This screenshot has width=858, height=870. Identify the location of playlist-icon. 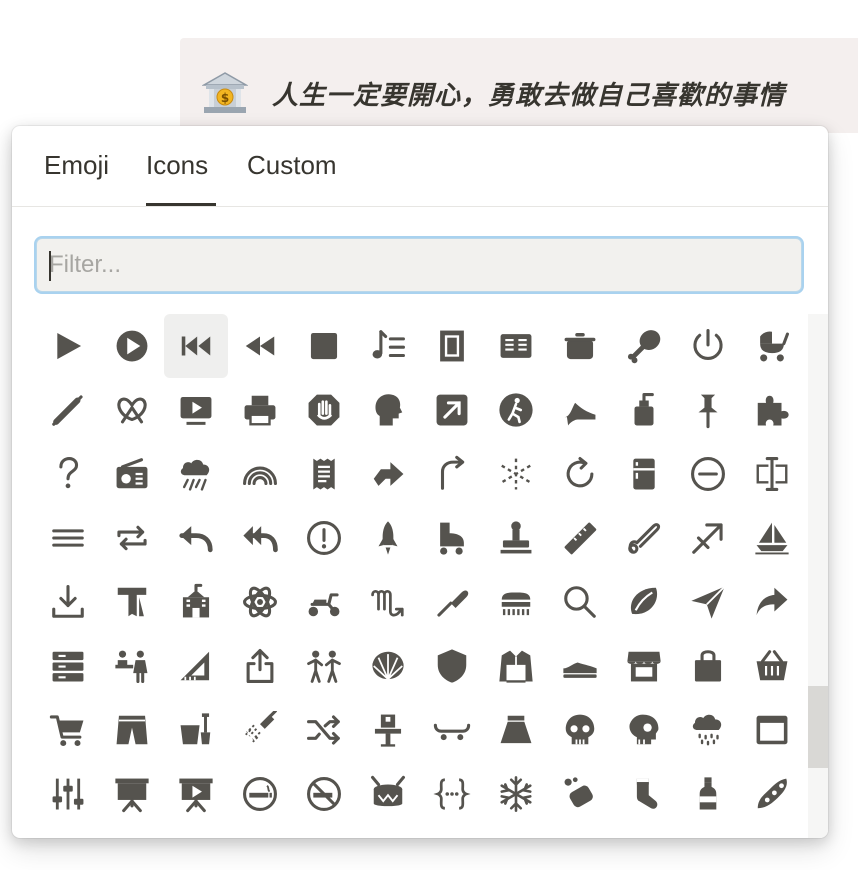
(388, 346).